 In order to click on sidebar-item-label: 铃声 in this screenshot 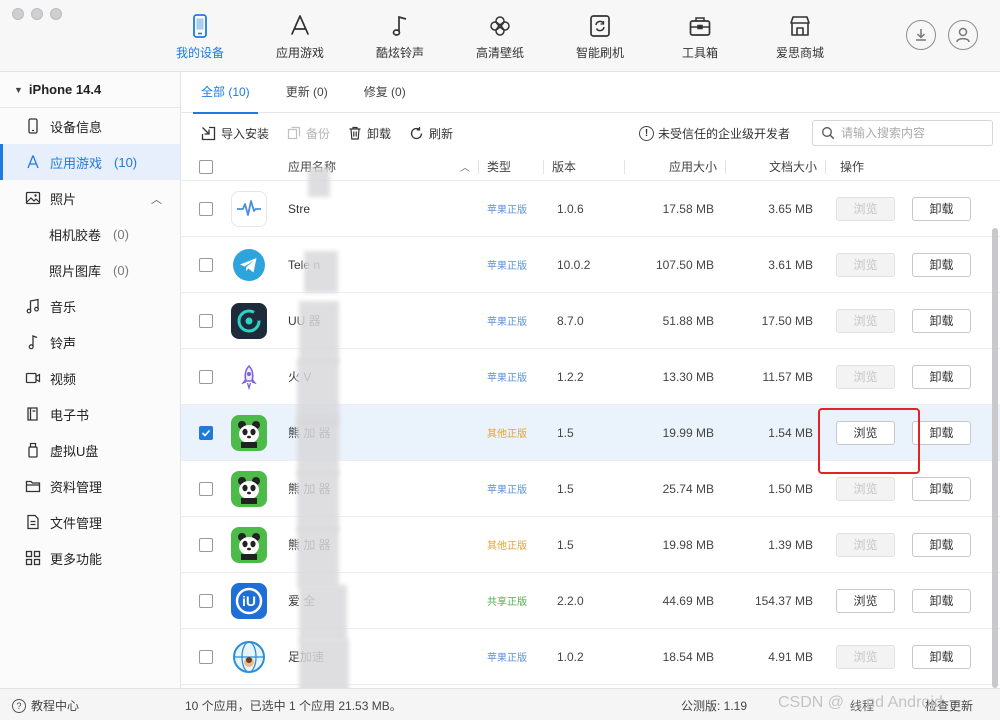, I will do `click(63, 343)`.